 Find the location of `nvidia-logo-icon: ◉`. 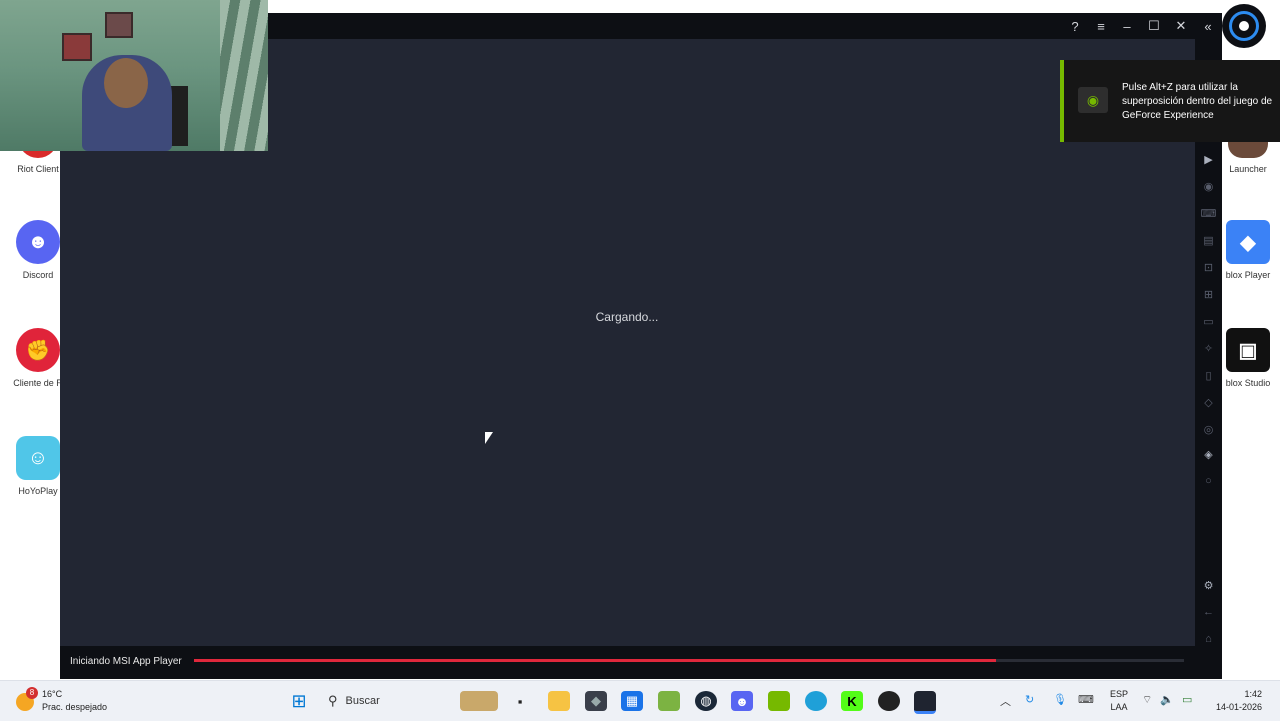

nvidia-logo-icon: ◉ is located at coordinates (1093, 100).